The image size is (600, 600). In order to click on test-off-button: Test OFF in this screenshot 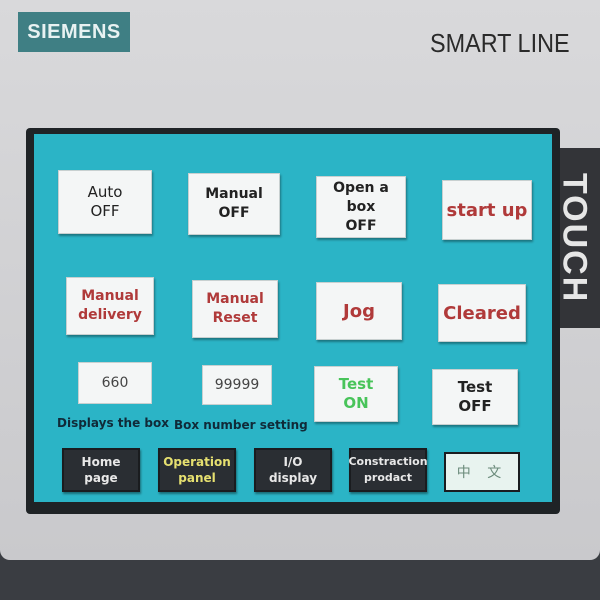, I will do `click(475, 397)`.